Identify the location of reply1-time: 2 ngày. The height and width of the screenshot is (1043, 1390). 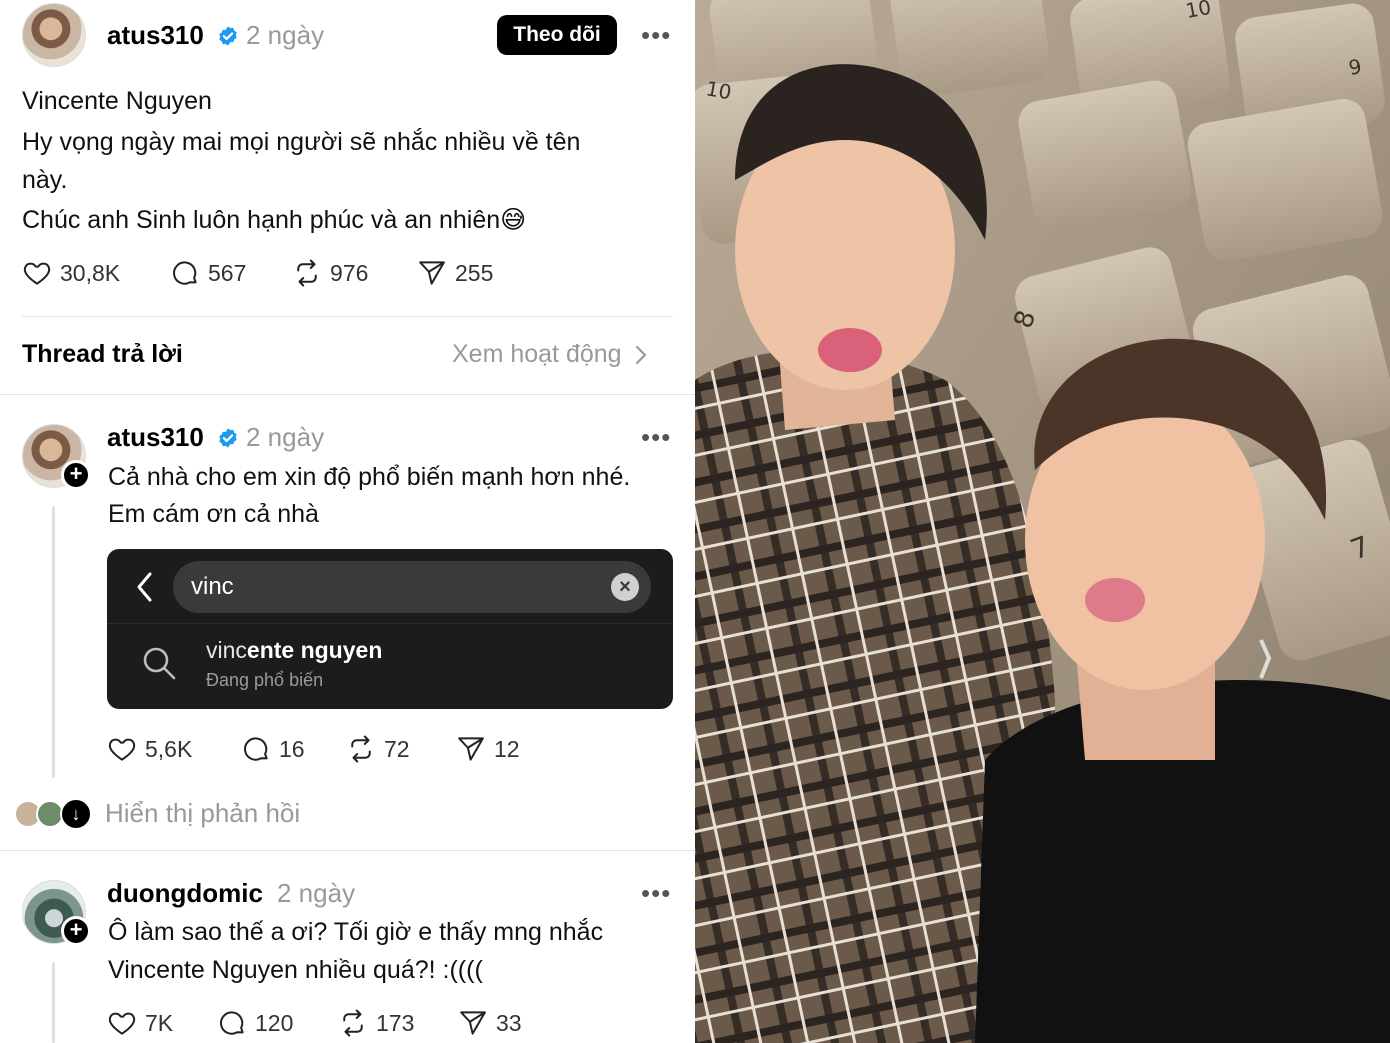
(285, 437).